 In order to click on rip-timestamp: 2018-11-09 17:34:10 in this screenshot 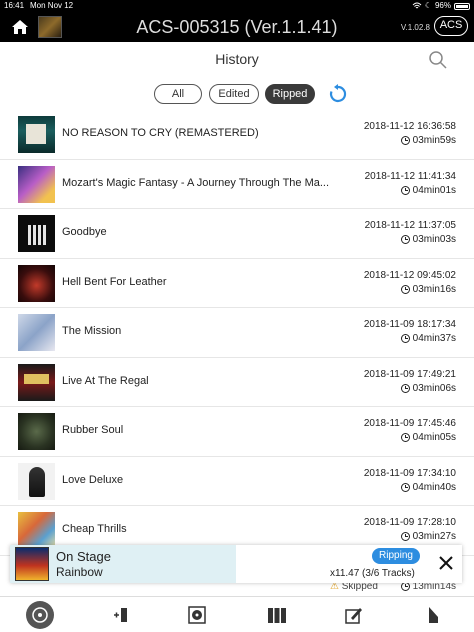, I will do `click(409, 473)`.